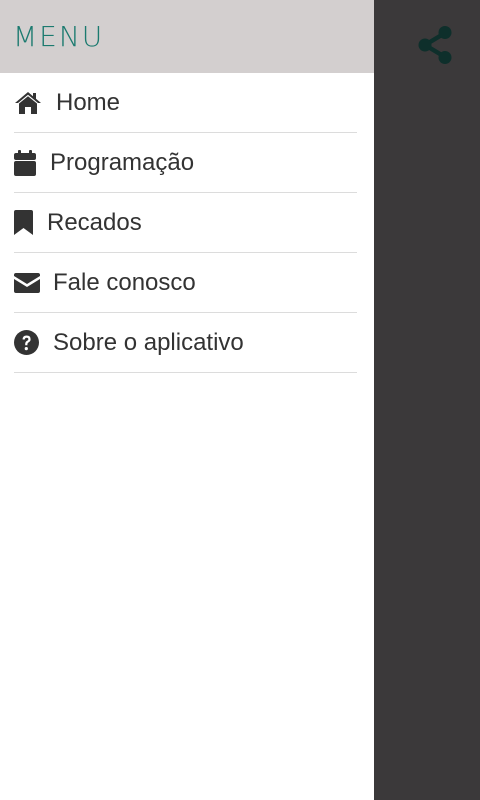 The image size is (480, 800). I want to click on question-circle-icon, so click(26, 342).